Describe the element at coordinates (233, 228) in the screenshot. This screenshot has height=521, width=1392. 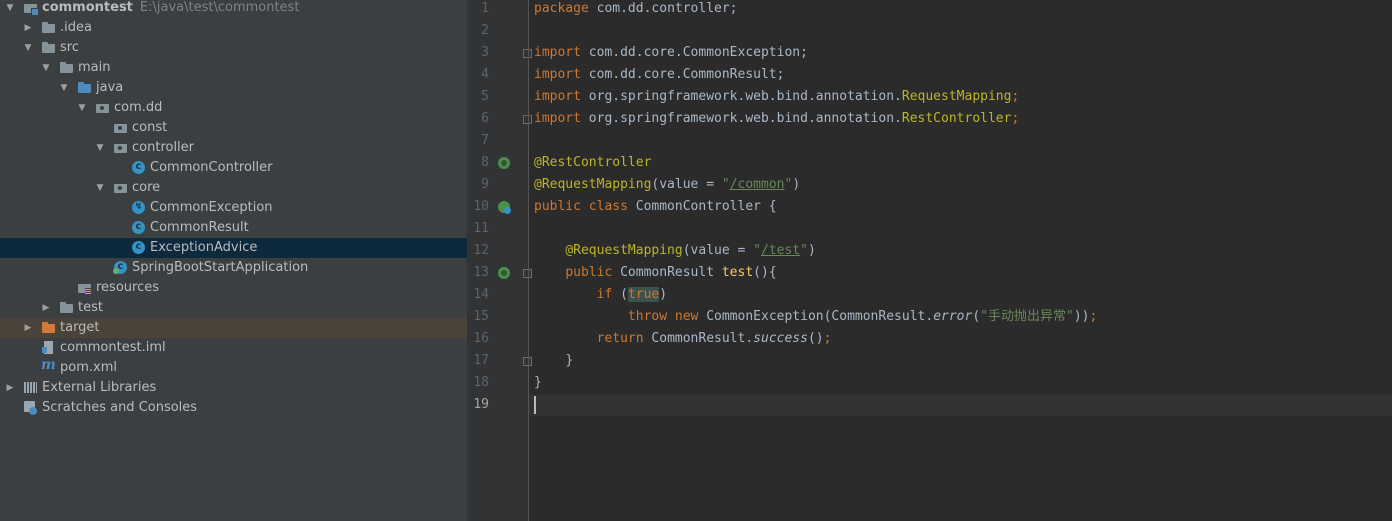
I see `tree-node-common-result: CommonResult` at that location.